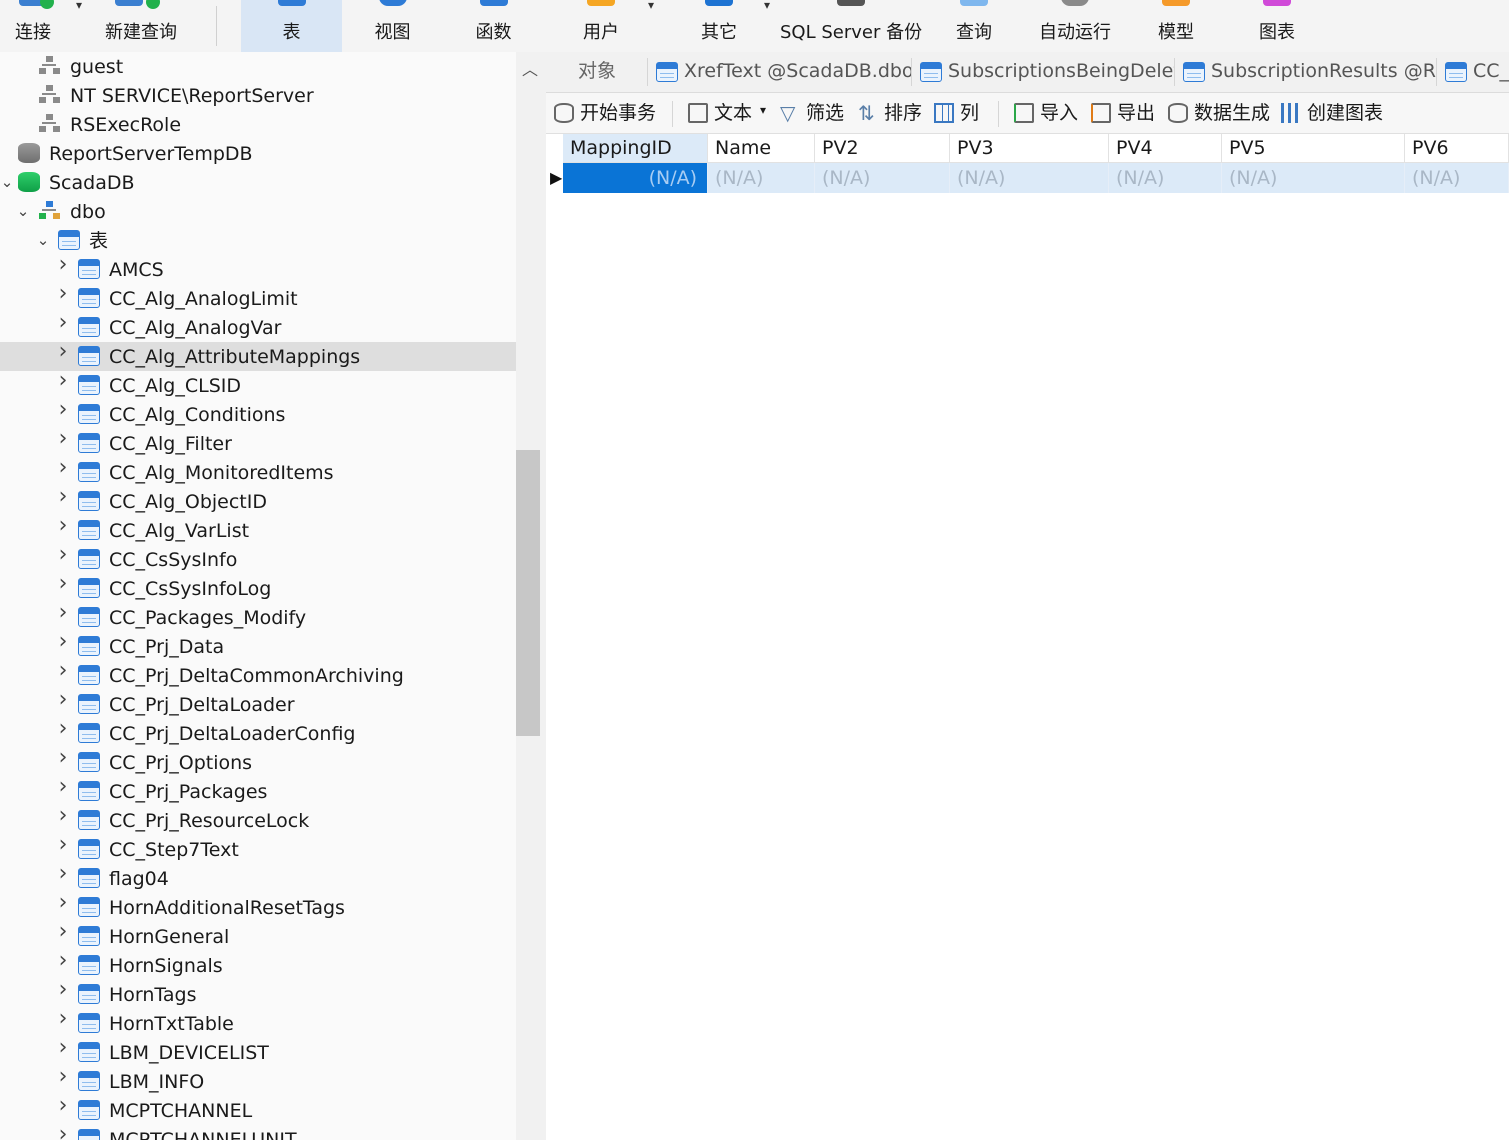  Describe the element at coordinates (974, 26) in the screenshot. I see `query-button: 查询` at that location.